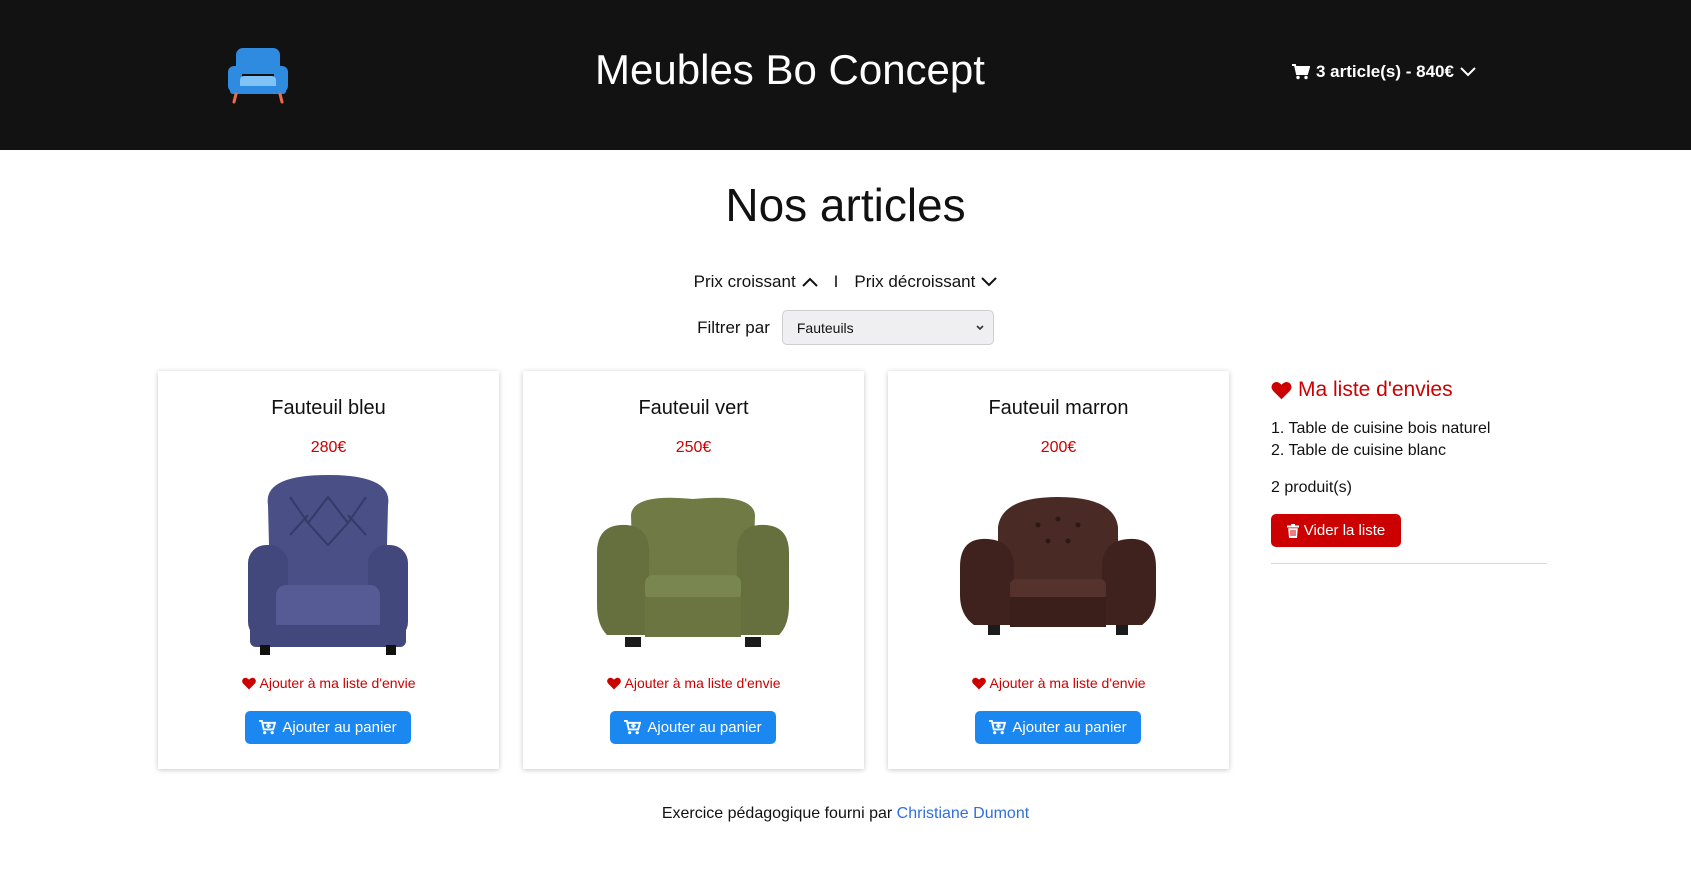  Describe the element at coordinates (328, 565) in the screenshot. I see `product-image-blue-armchair` at that location.